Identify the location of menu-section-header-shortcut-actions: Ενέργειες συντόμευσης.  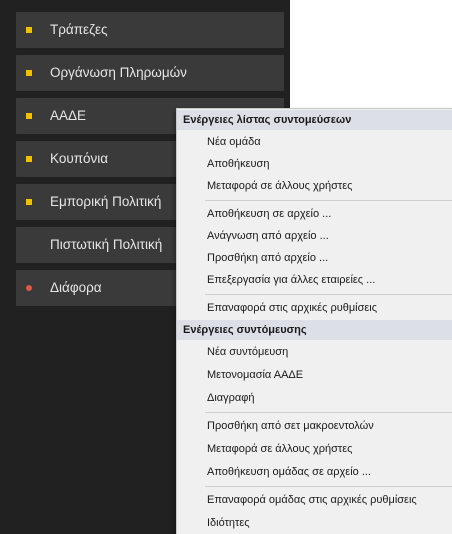
(314, 330).